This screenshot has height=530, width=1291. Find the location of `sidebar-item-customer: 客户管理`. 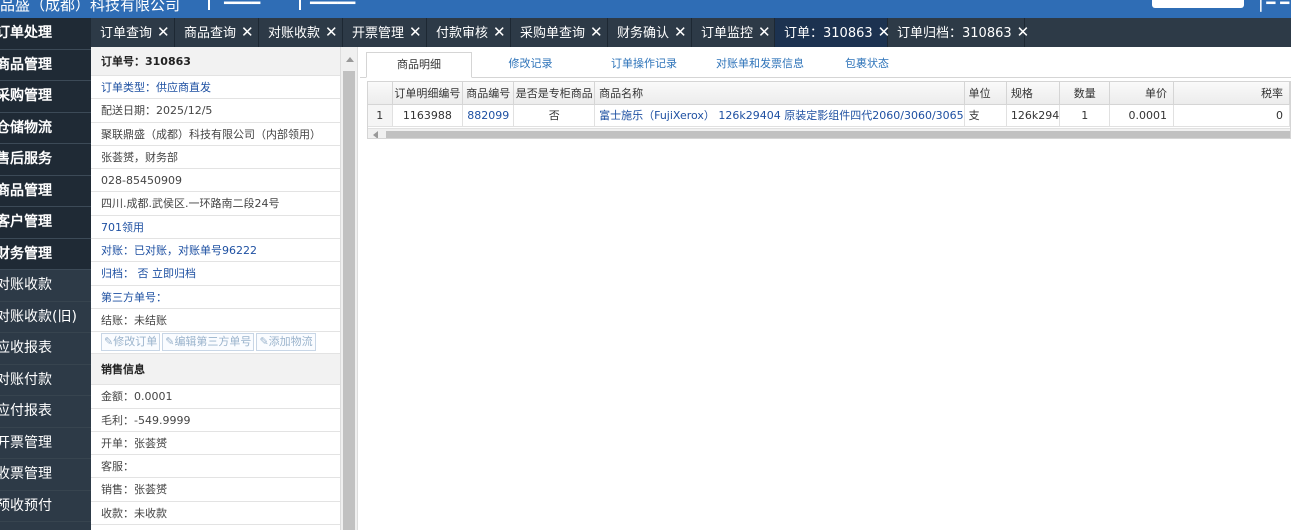

sidebar-item-customer: 客户管理 is located at coordinates (45, 223).